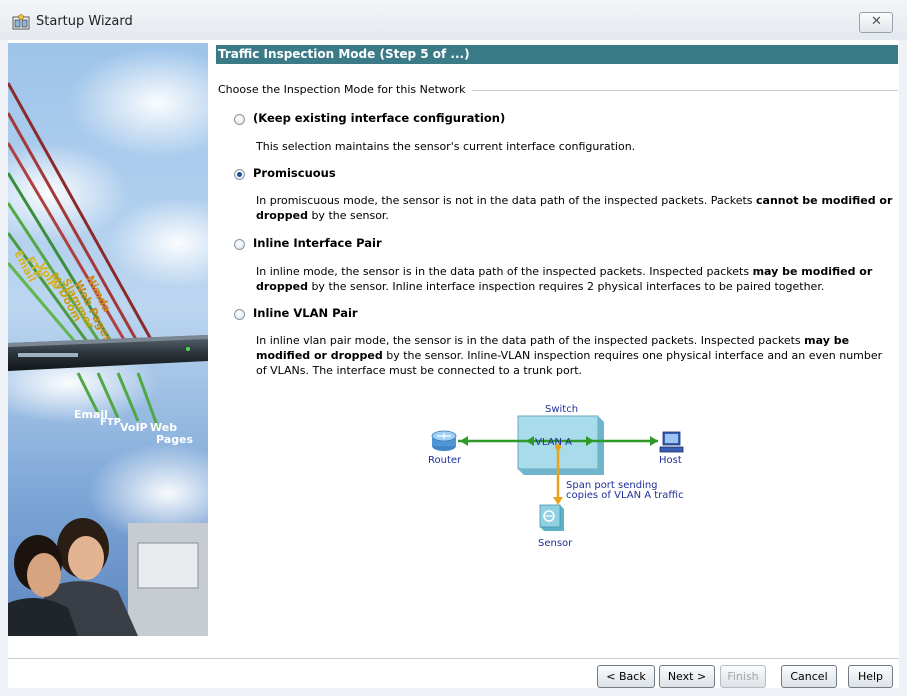  What do you see at coordinates (453, 20) in the screenshot?
I see `title-bar: Startup Wizard ✕` at bounding box center [453, 20].